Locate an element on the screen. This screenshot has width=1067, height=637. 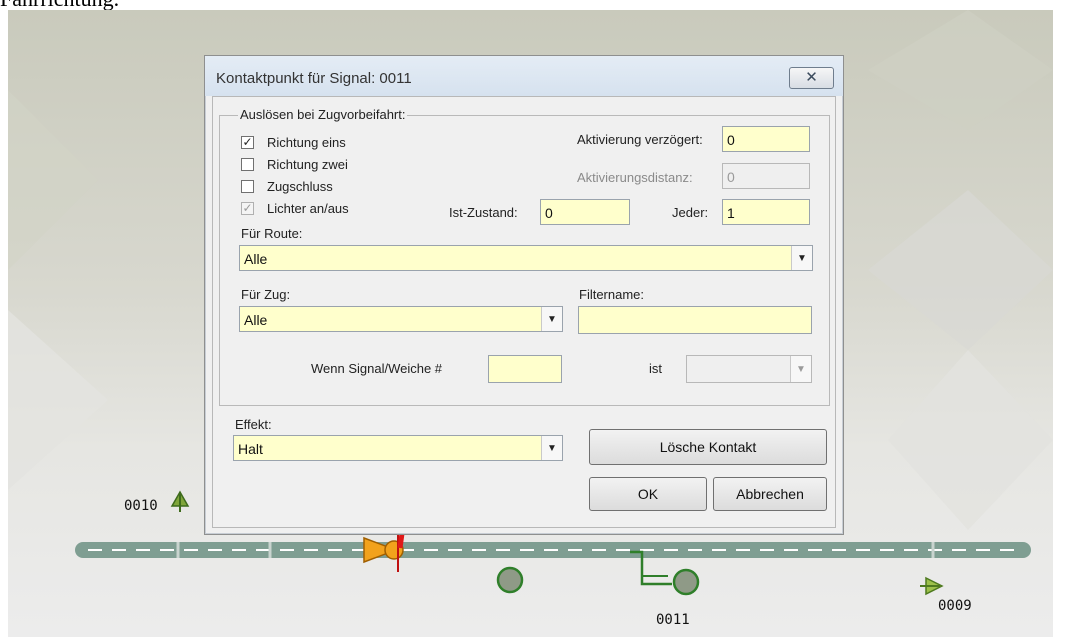
close-button: ✕ is located at coordinates (811, 78).